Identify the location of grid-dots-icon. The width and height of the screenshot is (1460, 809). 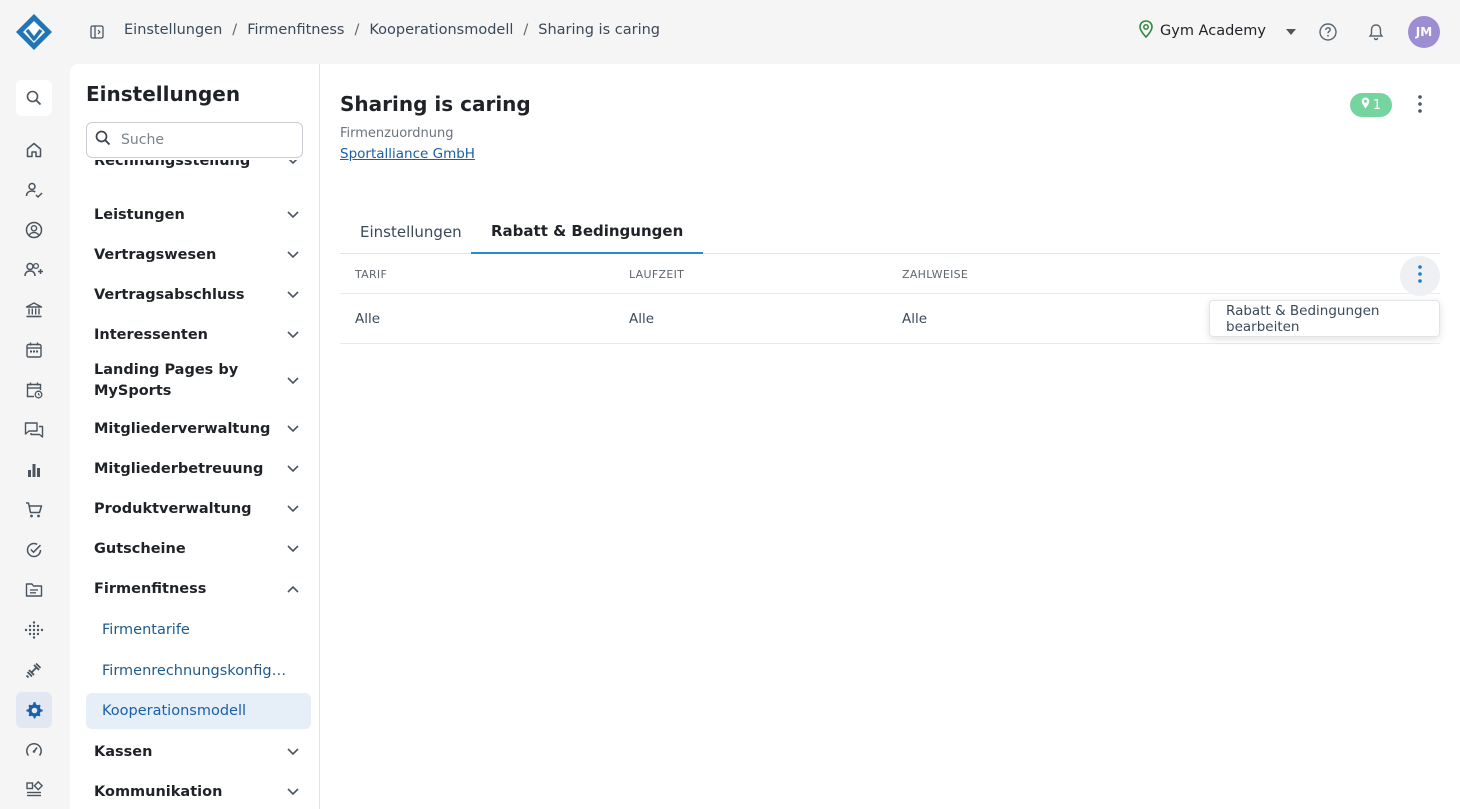
(34, 630).